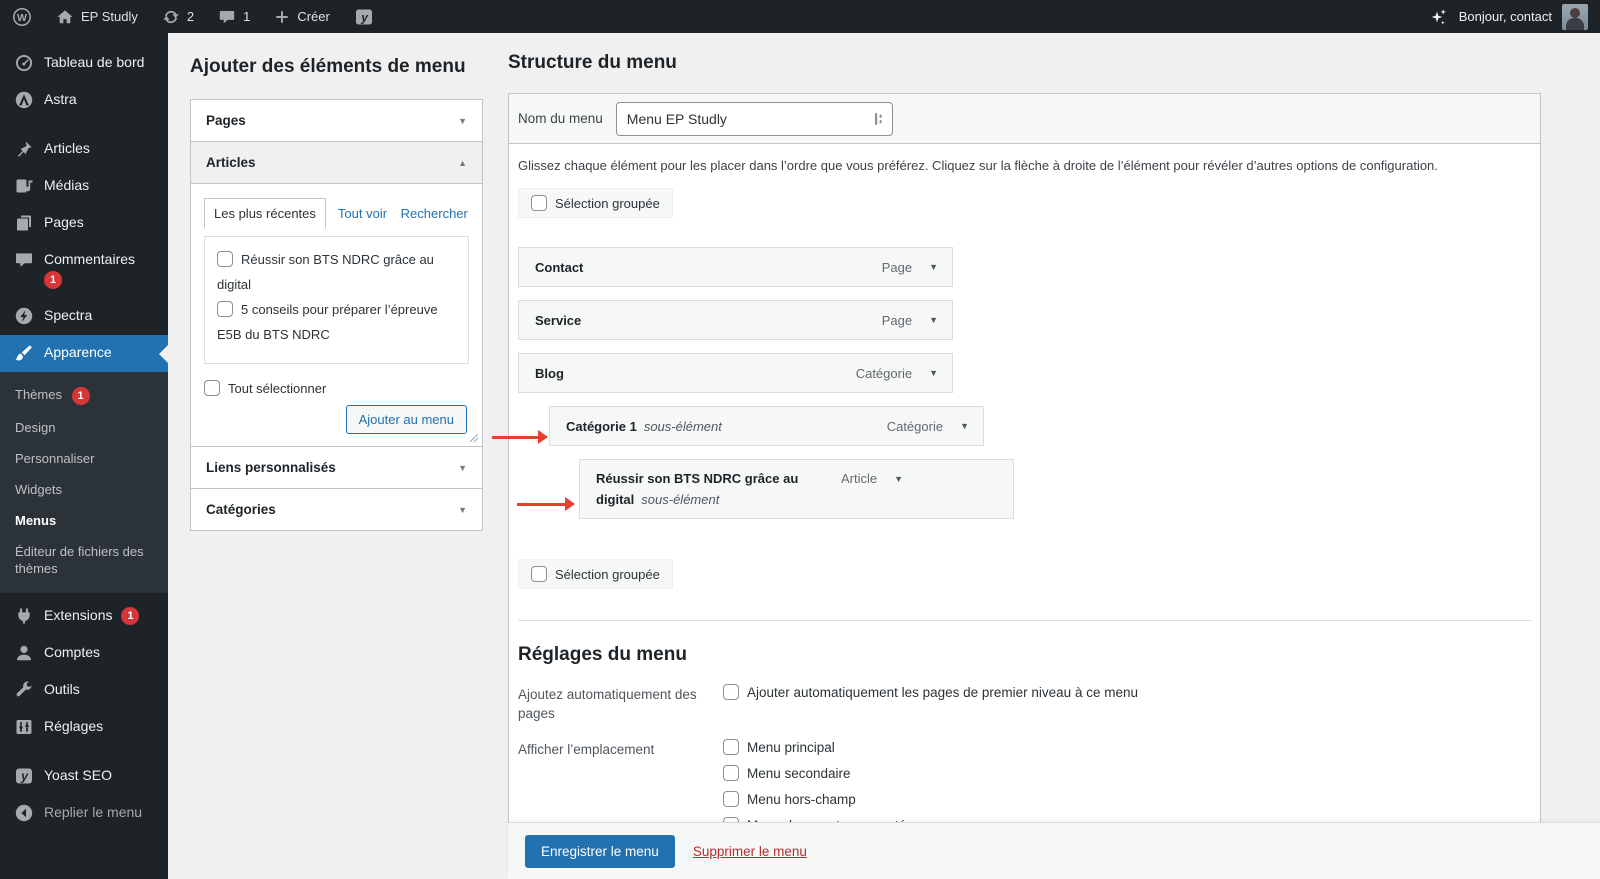  Describe the element at coordinates (336, 162) in the screenshot. I see `accordion-section-articles: Articles ▲` at that location.